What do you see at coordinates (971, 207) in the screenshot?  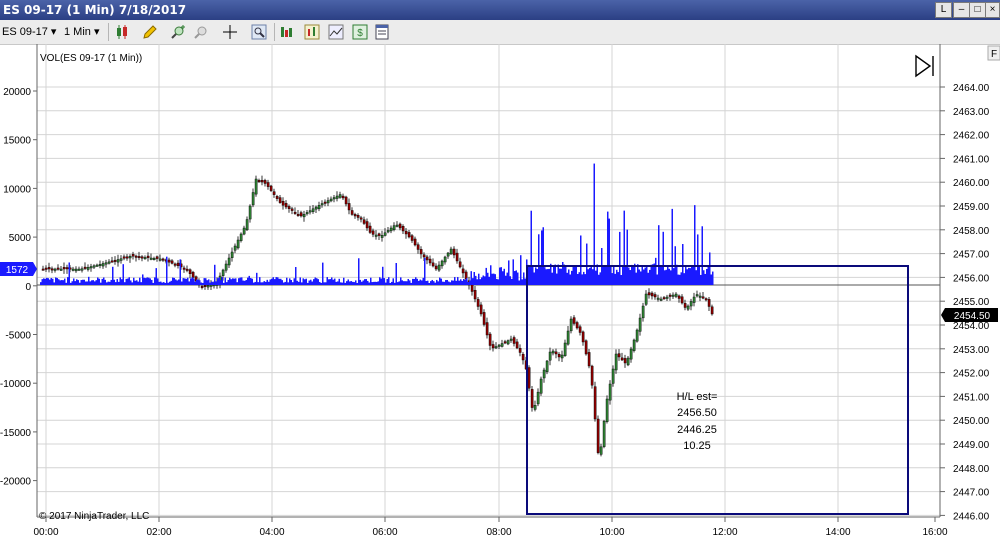 I see `price-tick-label: 2459.00` at bounding box center [971, 207].